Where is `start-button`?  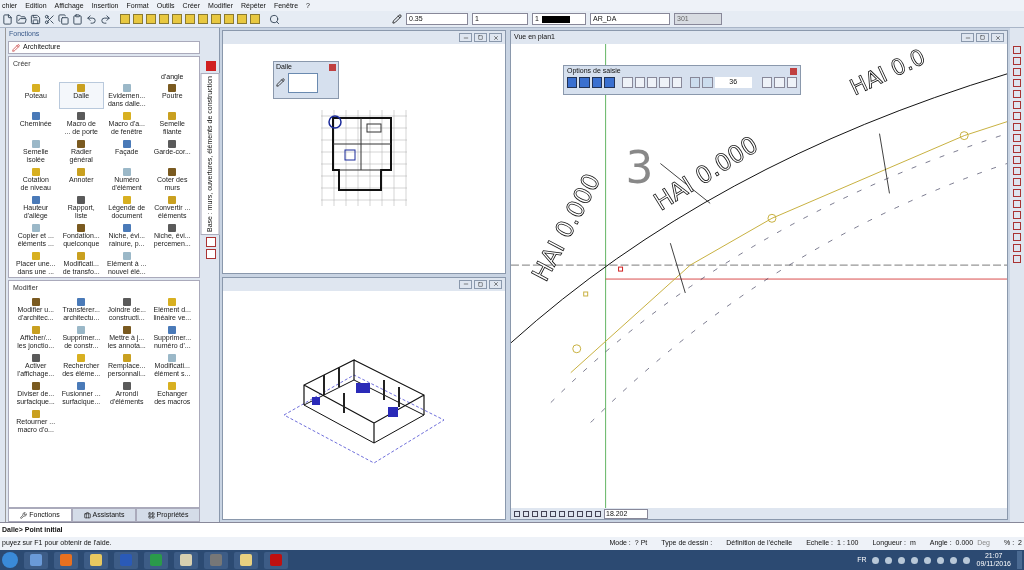 start-button is located at coordinates (10, 560).